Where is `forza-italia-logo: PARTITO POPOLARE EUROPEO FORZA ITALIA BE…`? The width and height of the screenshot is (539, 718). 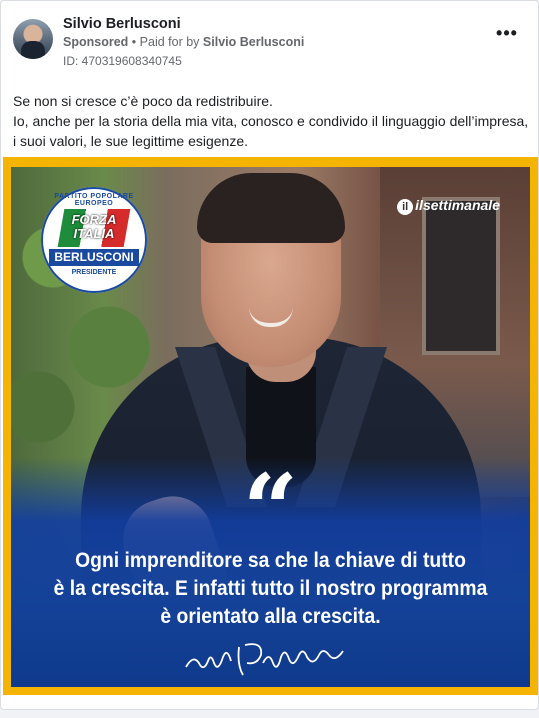
forza-italia-logo: PARTITO POPOLARE EUROPEO FORZA ITALIA BE… is located at coordinates (94, 240).